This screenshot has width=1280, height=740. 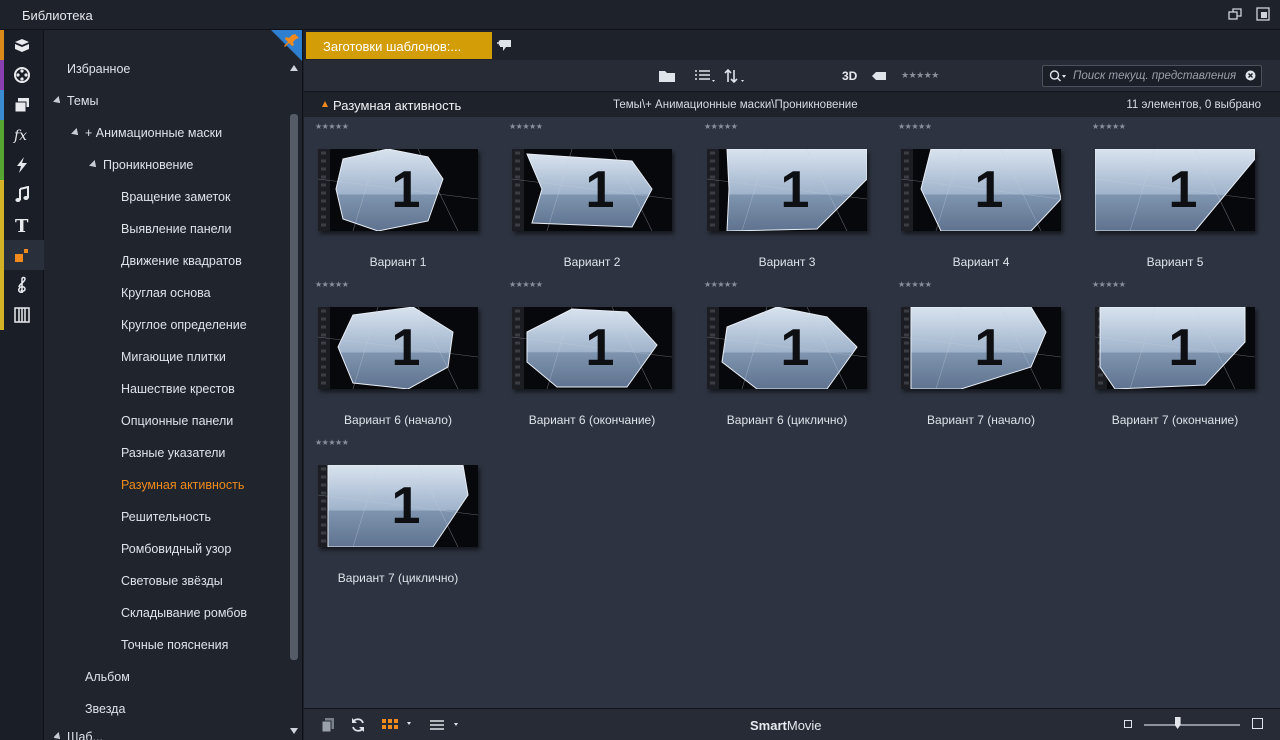 I want to click on tree-leaf-item: Круглое определение, so click(x=184, y=328).